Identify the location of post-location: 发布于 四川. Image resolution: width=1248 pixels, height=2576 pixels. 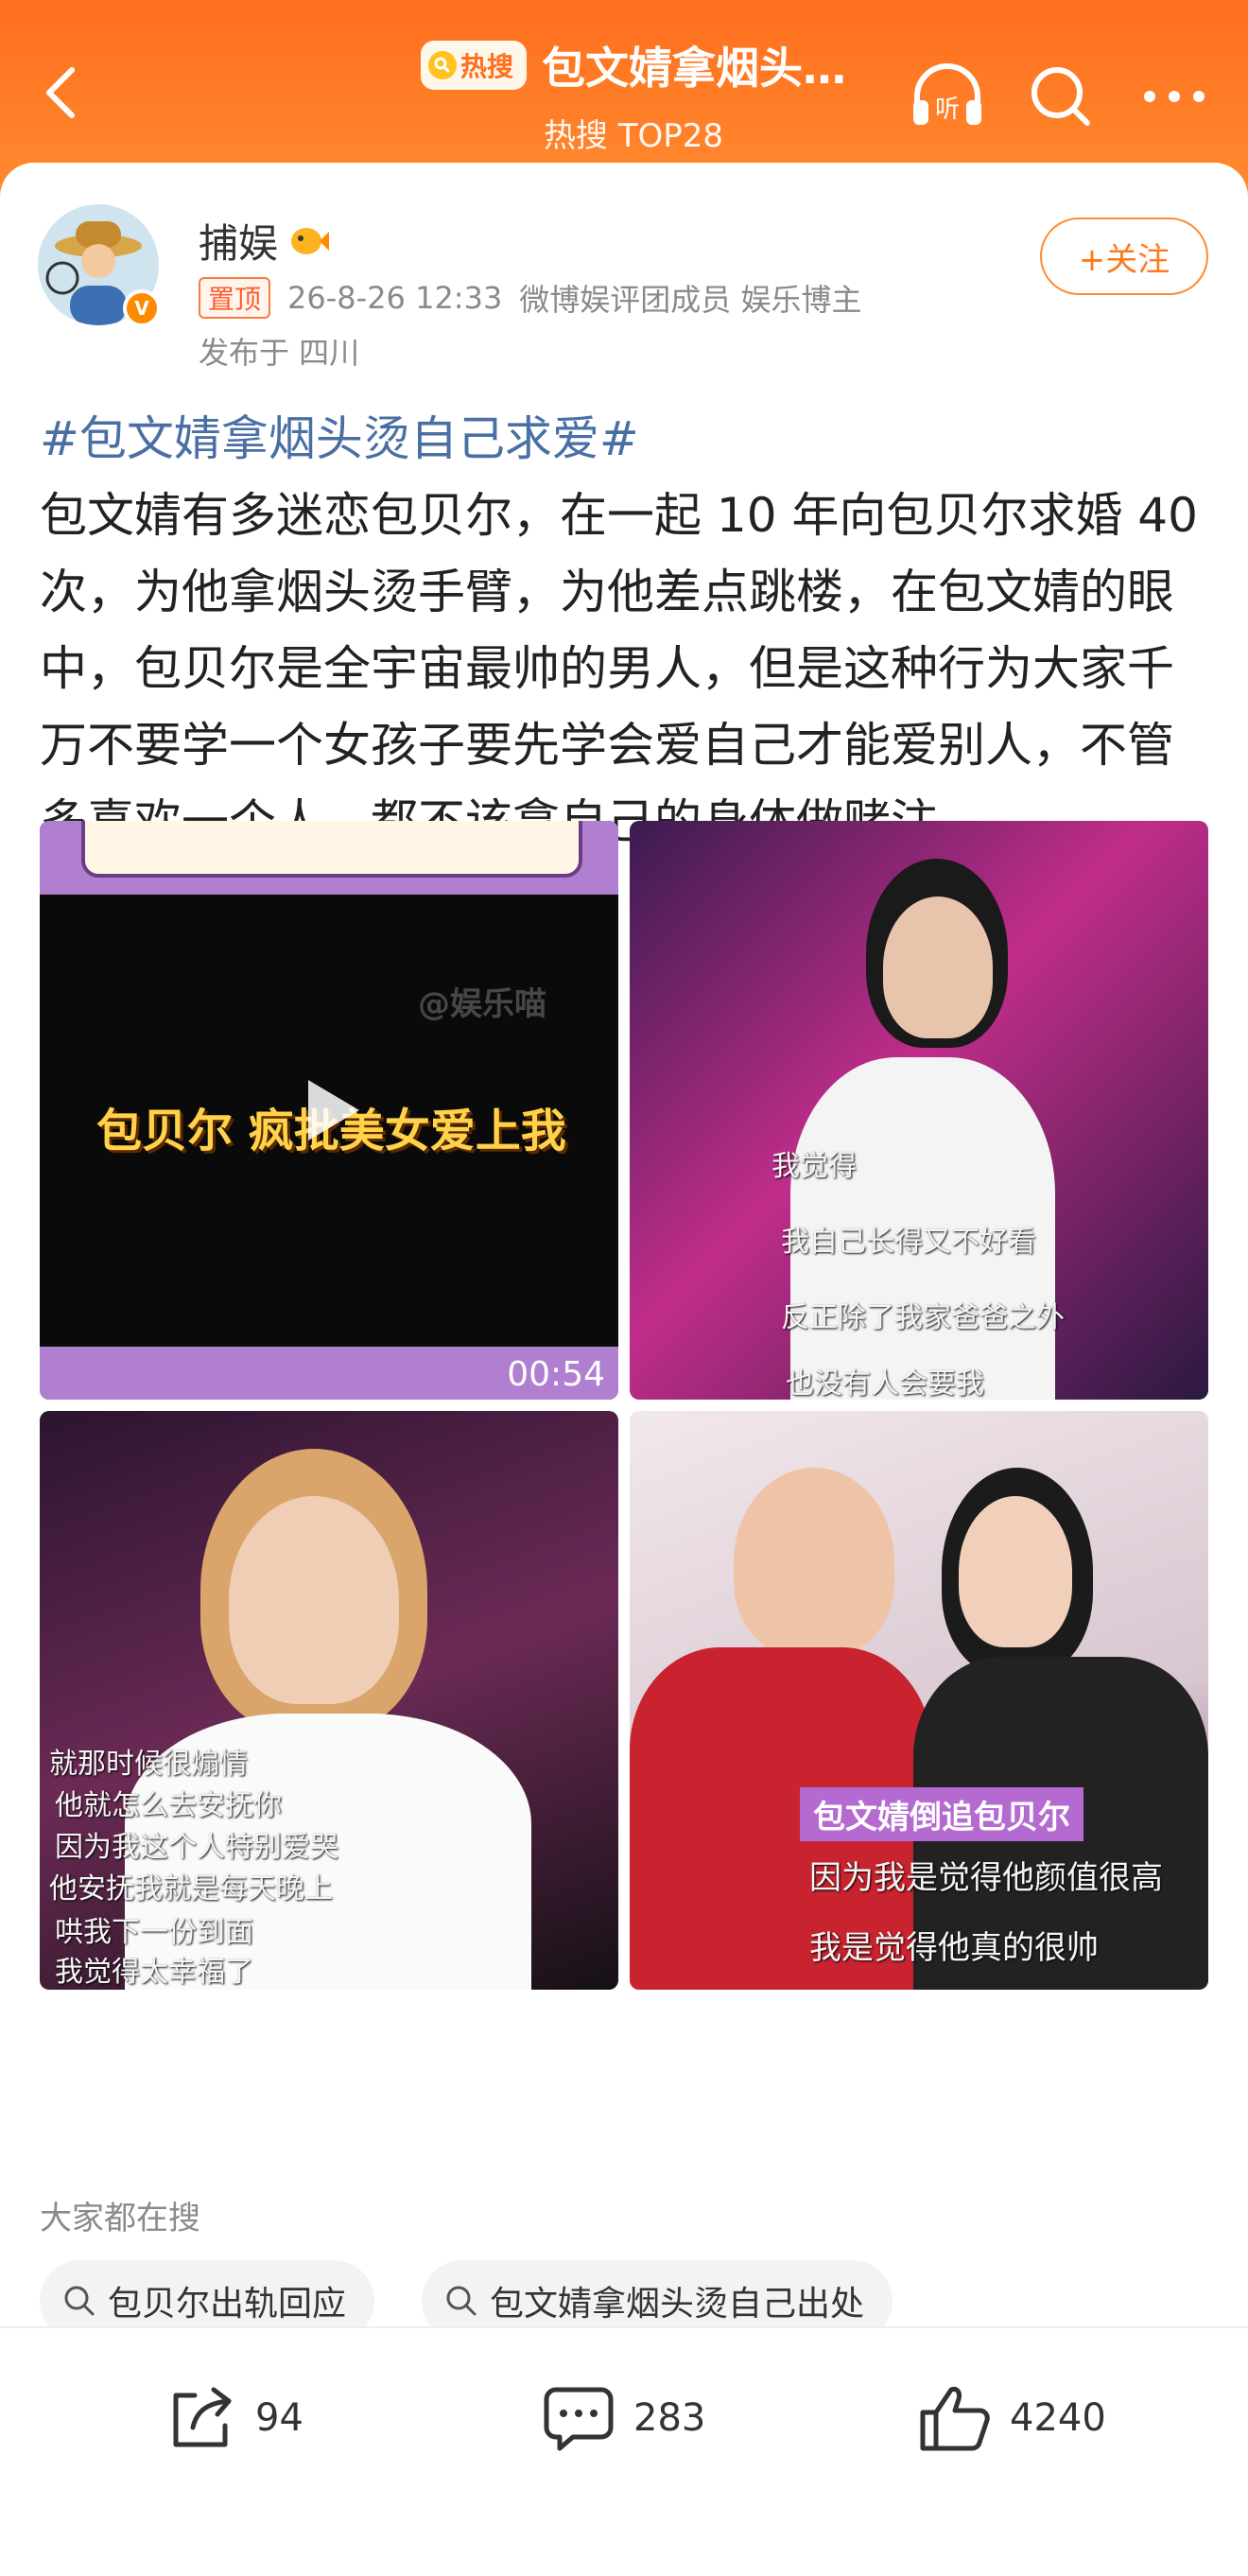
(279, 353).